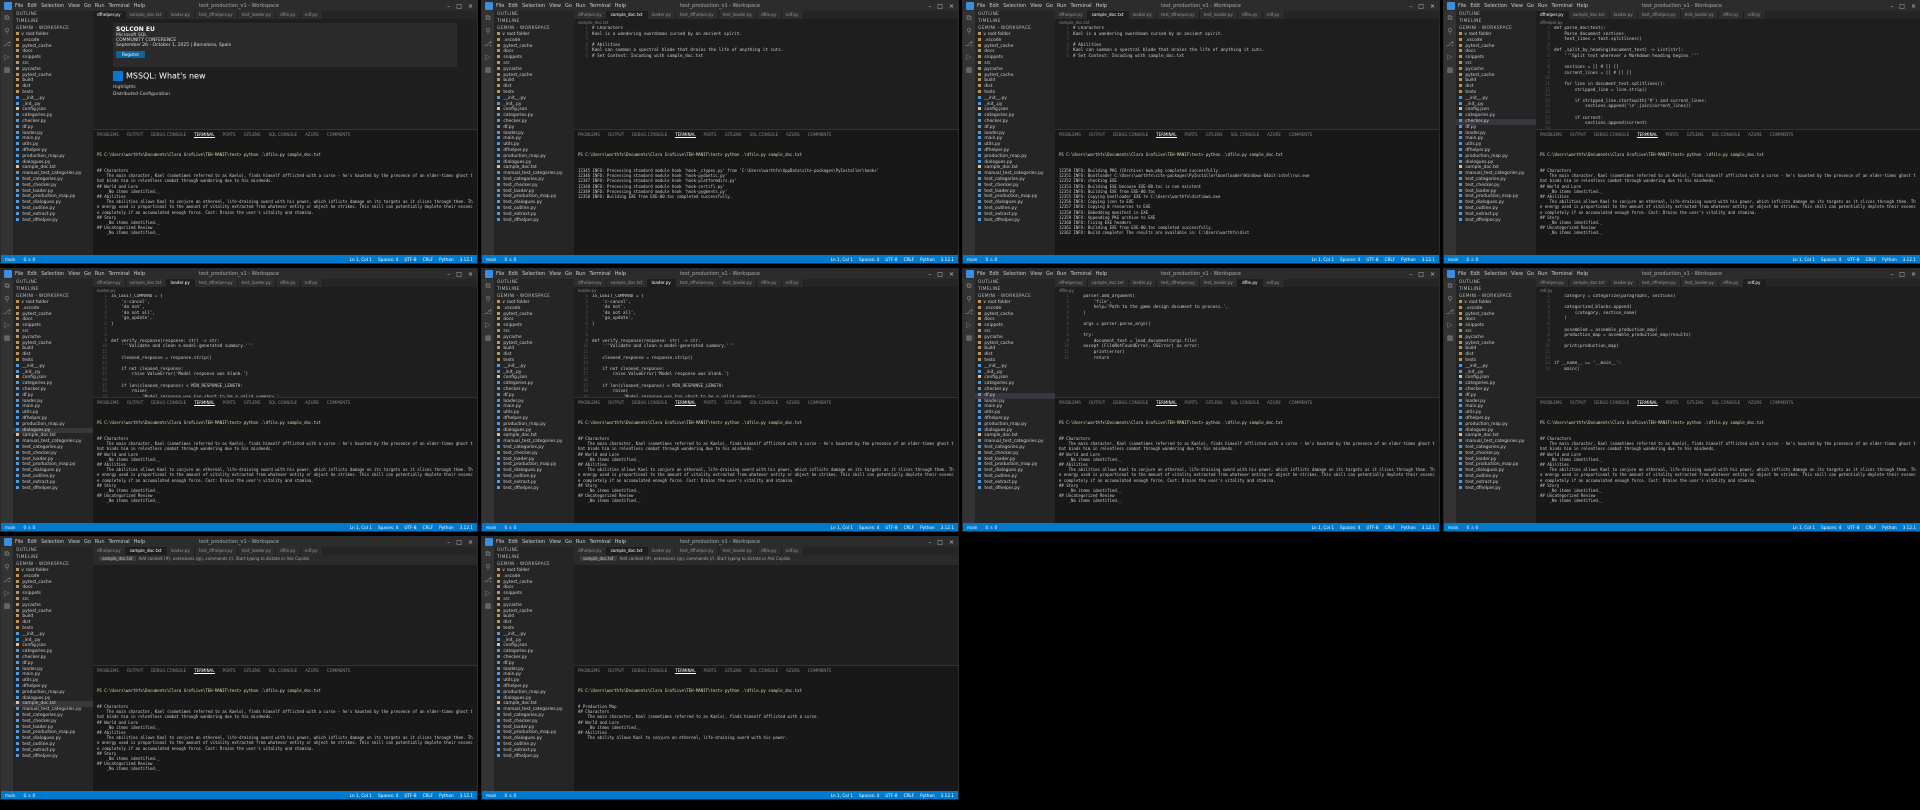 This screenshot has width=1920, height=810. I want to click on workspace-header: GEMINI - WORKSPACE, so click(53, 564).